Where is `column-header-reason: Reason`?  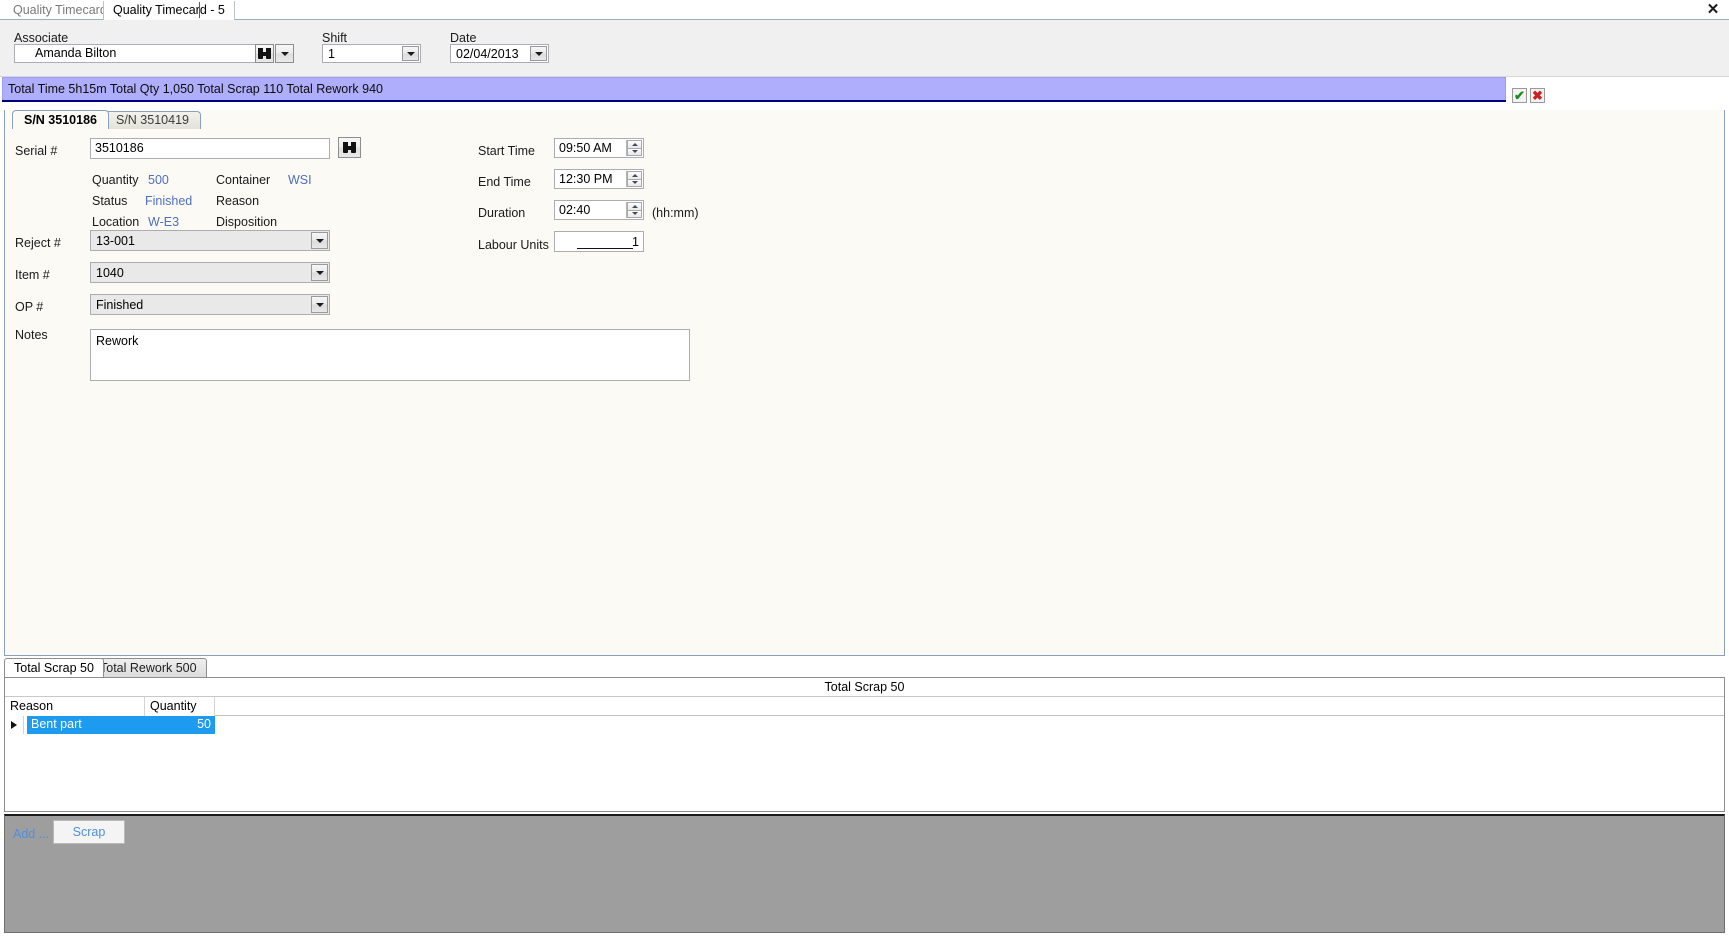 column-header-reason: Reason is located at coordinates (75, 706).